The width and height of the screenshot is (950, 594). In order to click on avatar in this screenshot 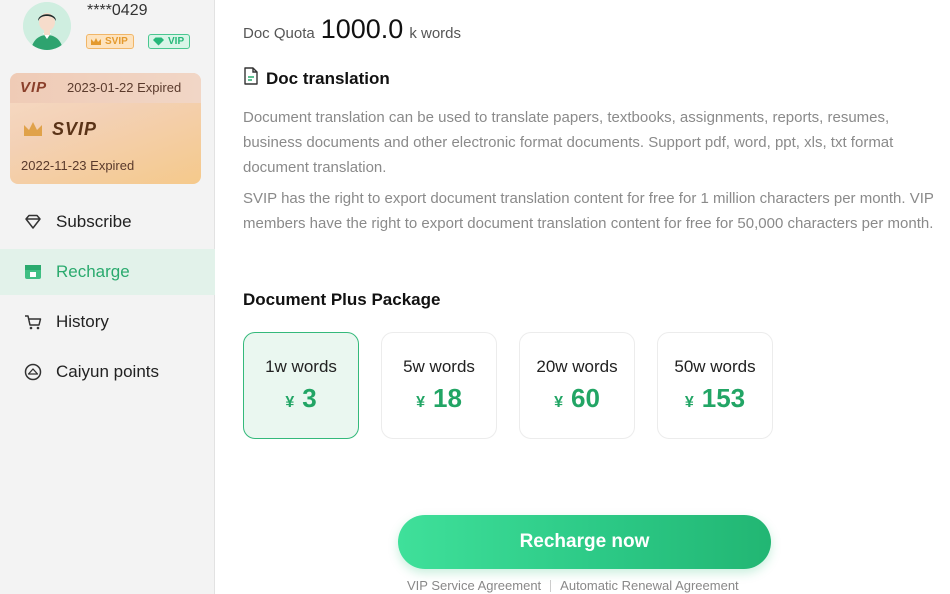, I will do `click(47, 26)`.